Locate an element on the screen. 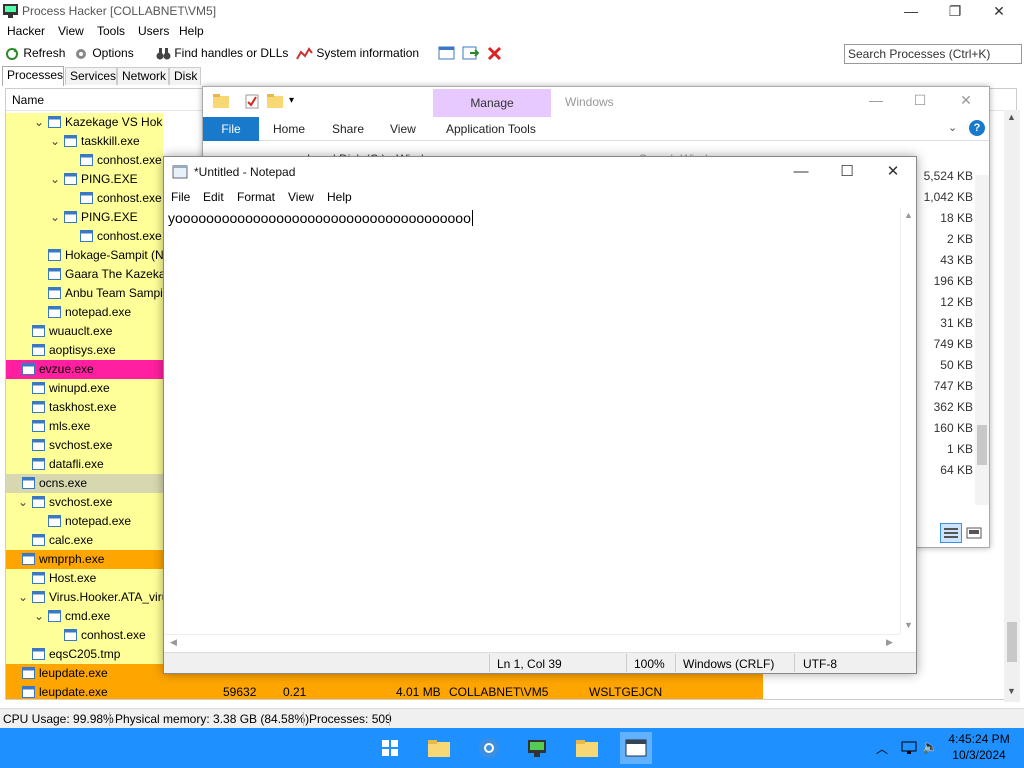  ribbon-tab-home: Home is located at coordinates (289, 129).